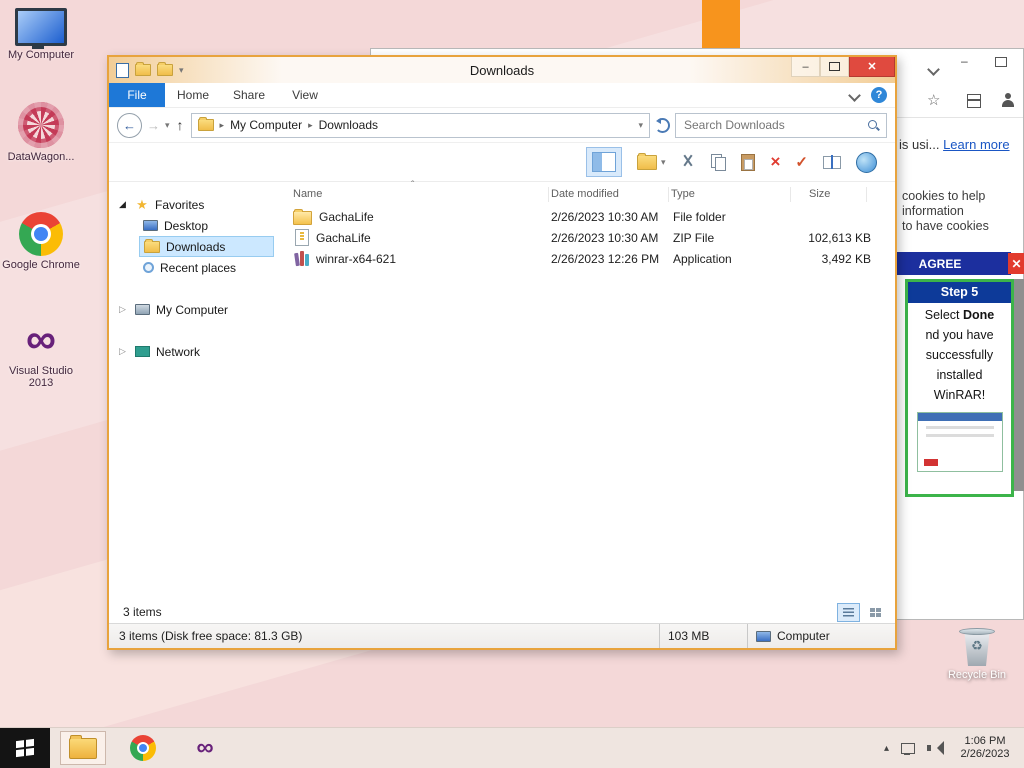 The height and width of the screenshot is (768, 1024). What do you see at coordinates (640, 125) in the screenshot?
I see `address-dropdown-icon: ▾` at bounding box center [640, 125].